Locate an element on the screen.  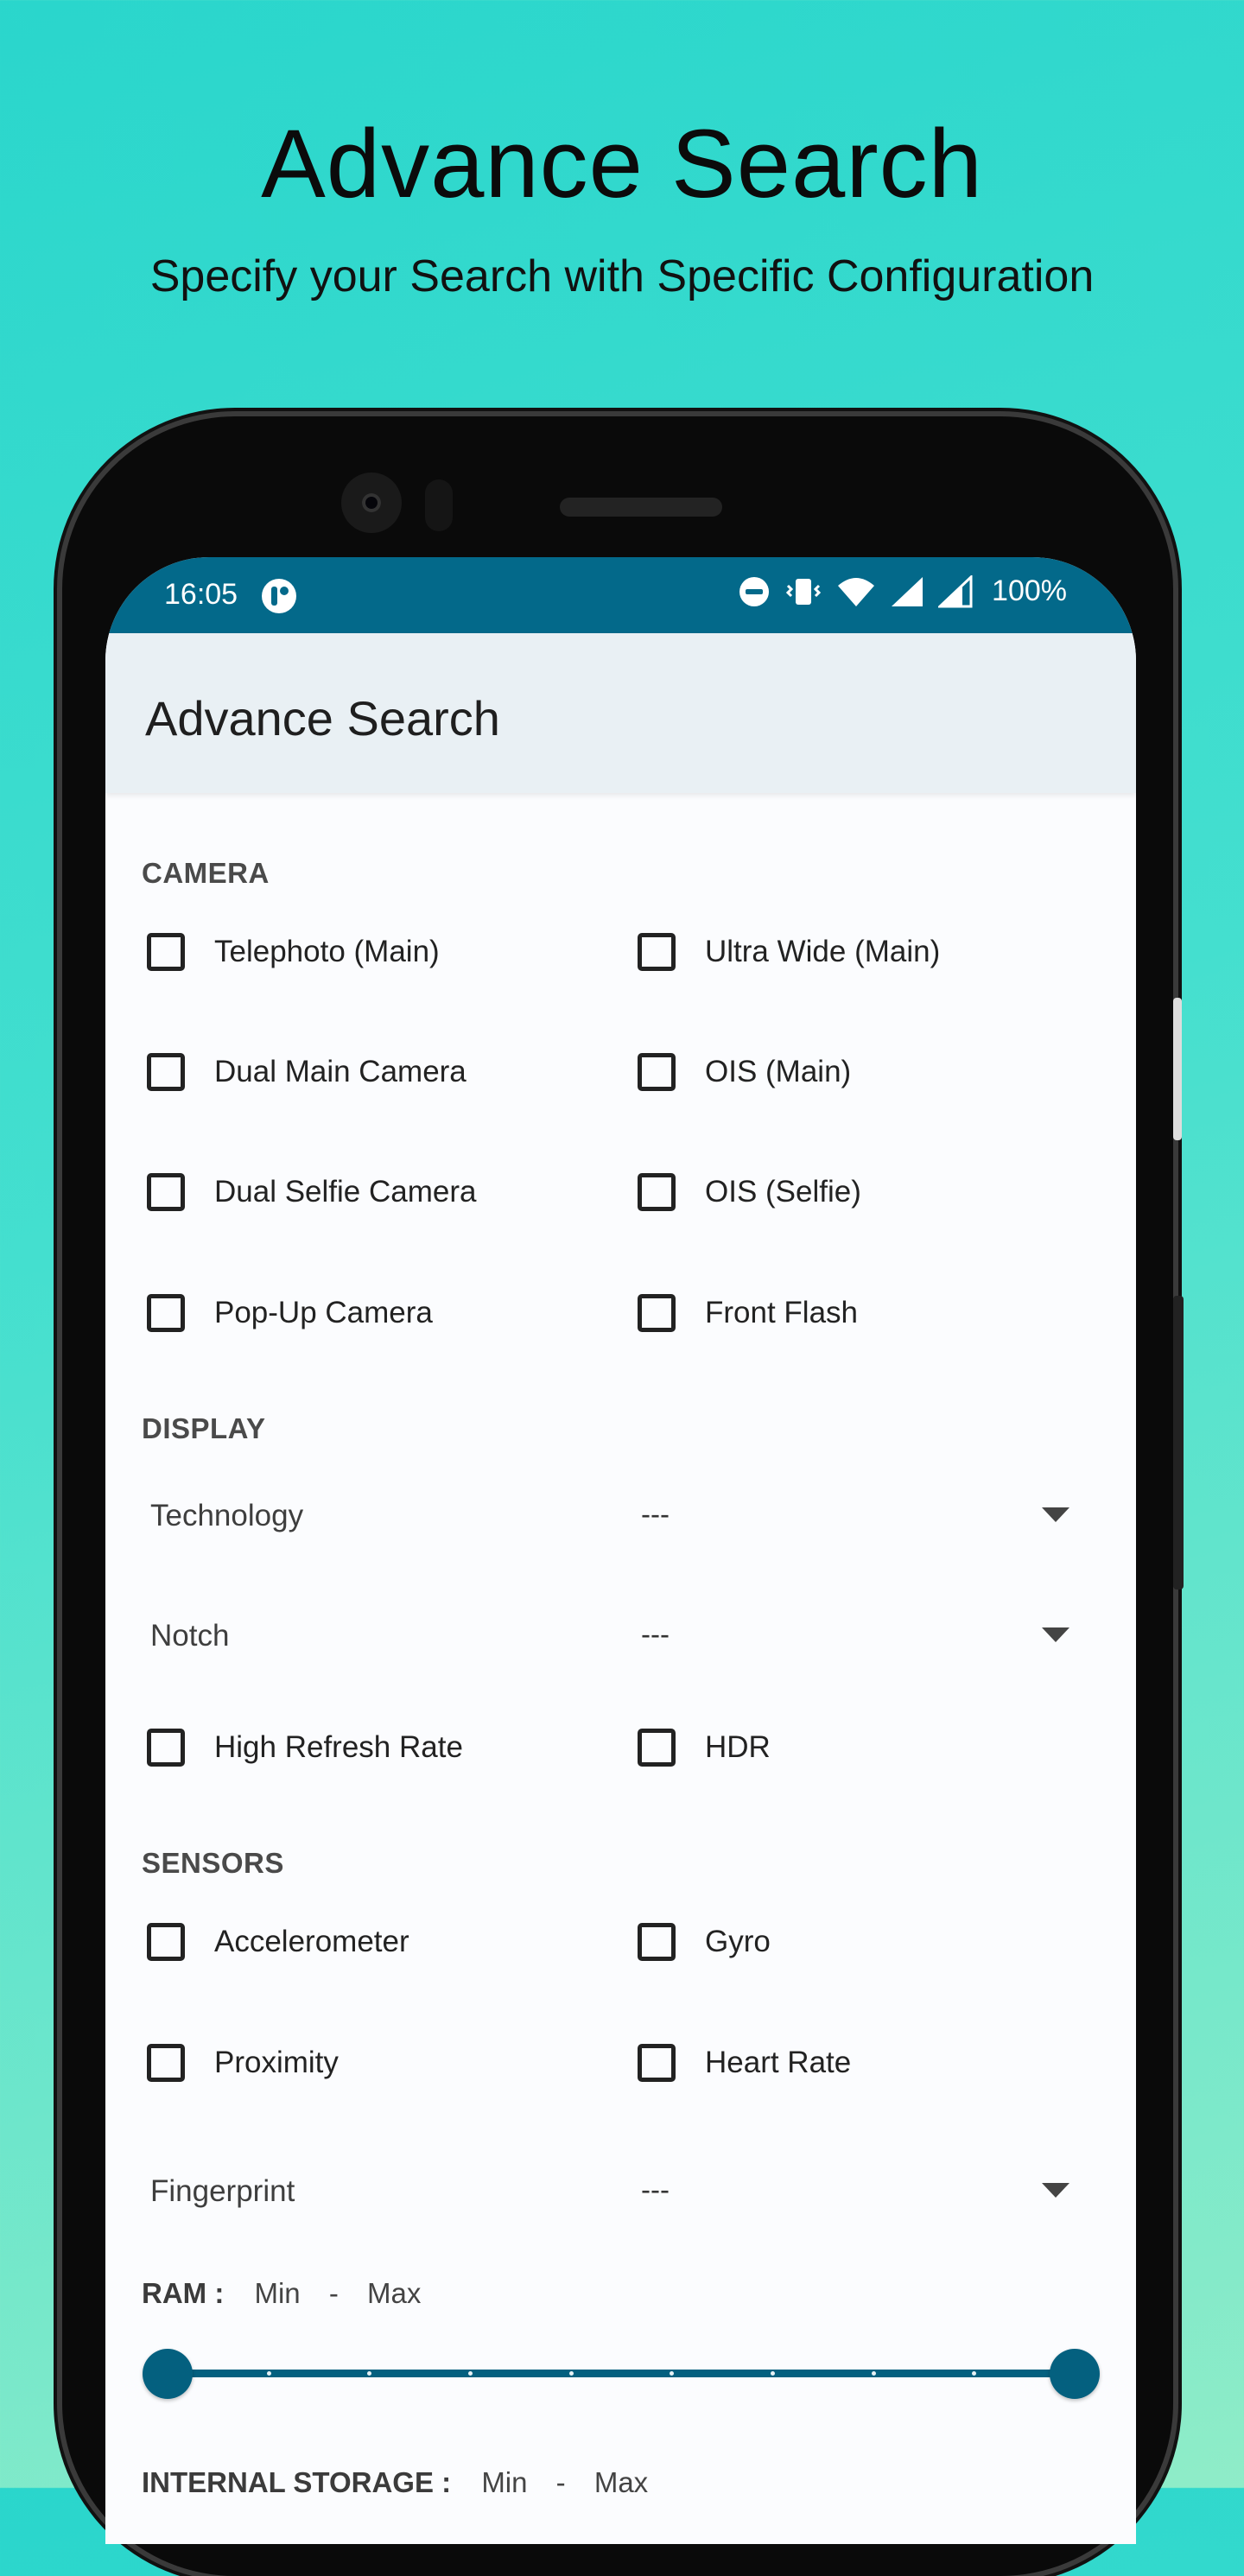
app-bar: Advance Search is located at coordinates (620, 713).